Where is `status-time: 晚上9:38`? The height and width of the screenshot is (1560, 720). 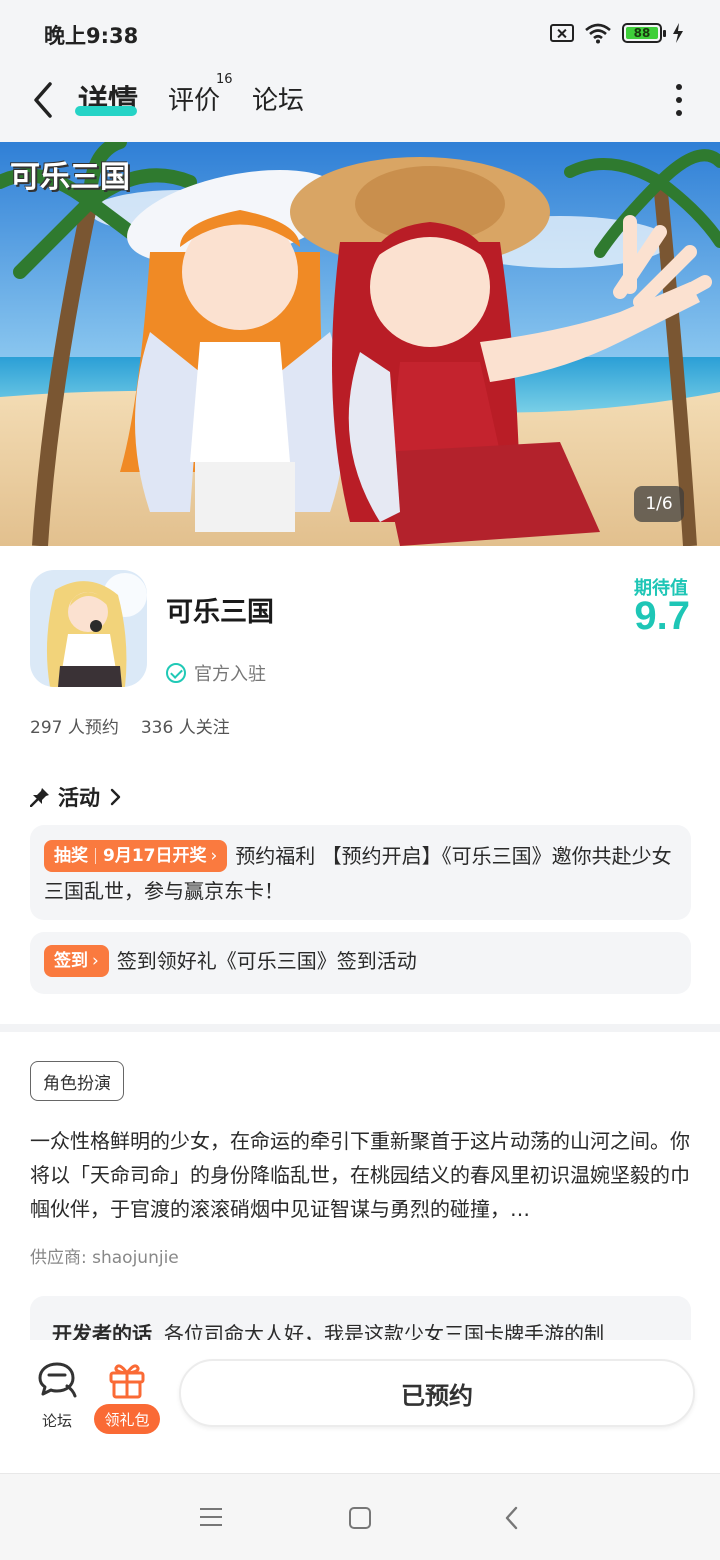
status-time: 晚上9:38 is located at coordinates (91, 36).